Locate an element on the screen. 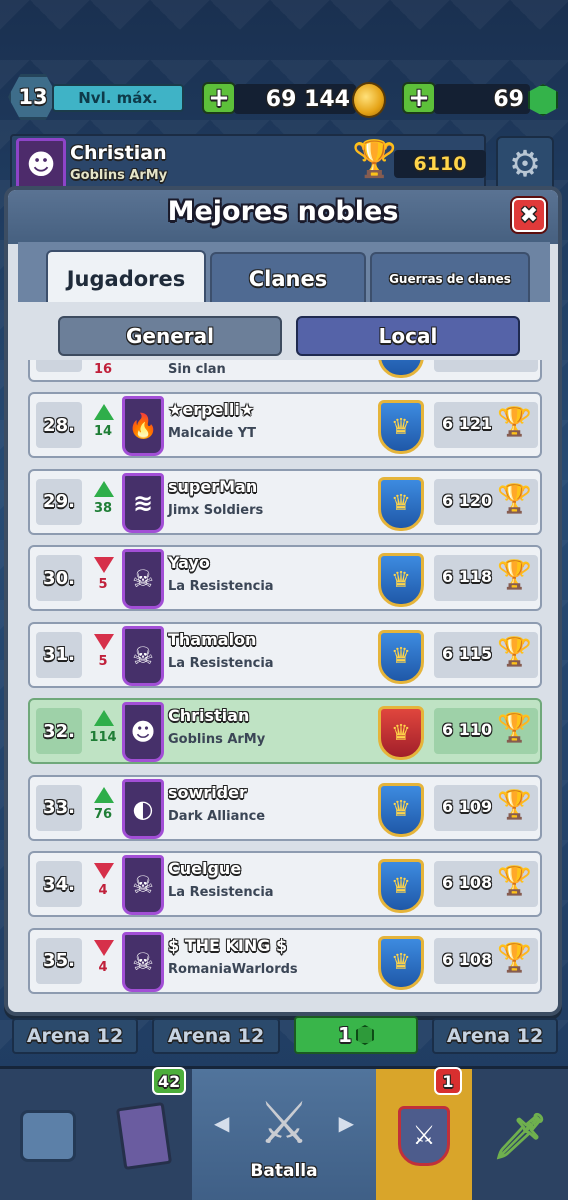 The image size is (568, 1200). gem-cost-button: 1 is located at coordinates (356, 1035).